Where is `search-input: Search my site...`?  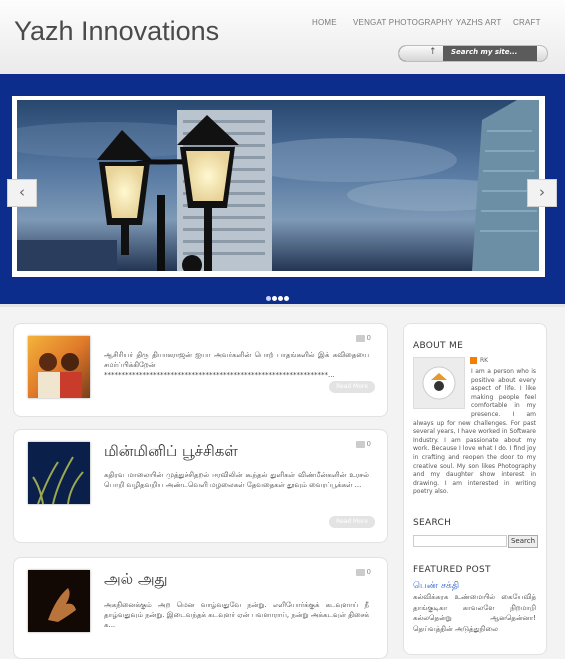 search-input: Search my site... is located at coordinates (484, 52).